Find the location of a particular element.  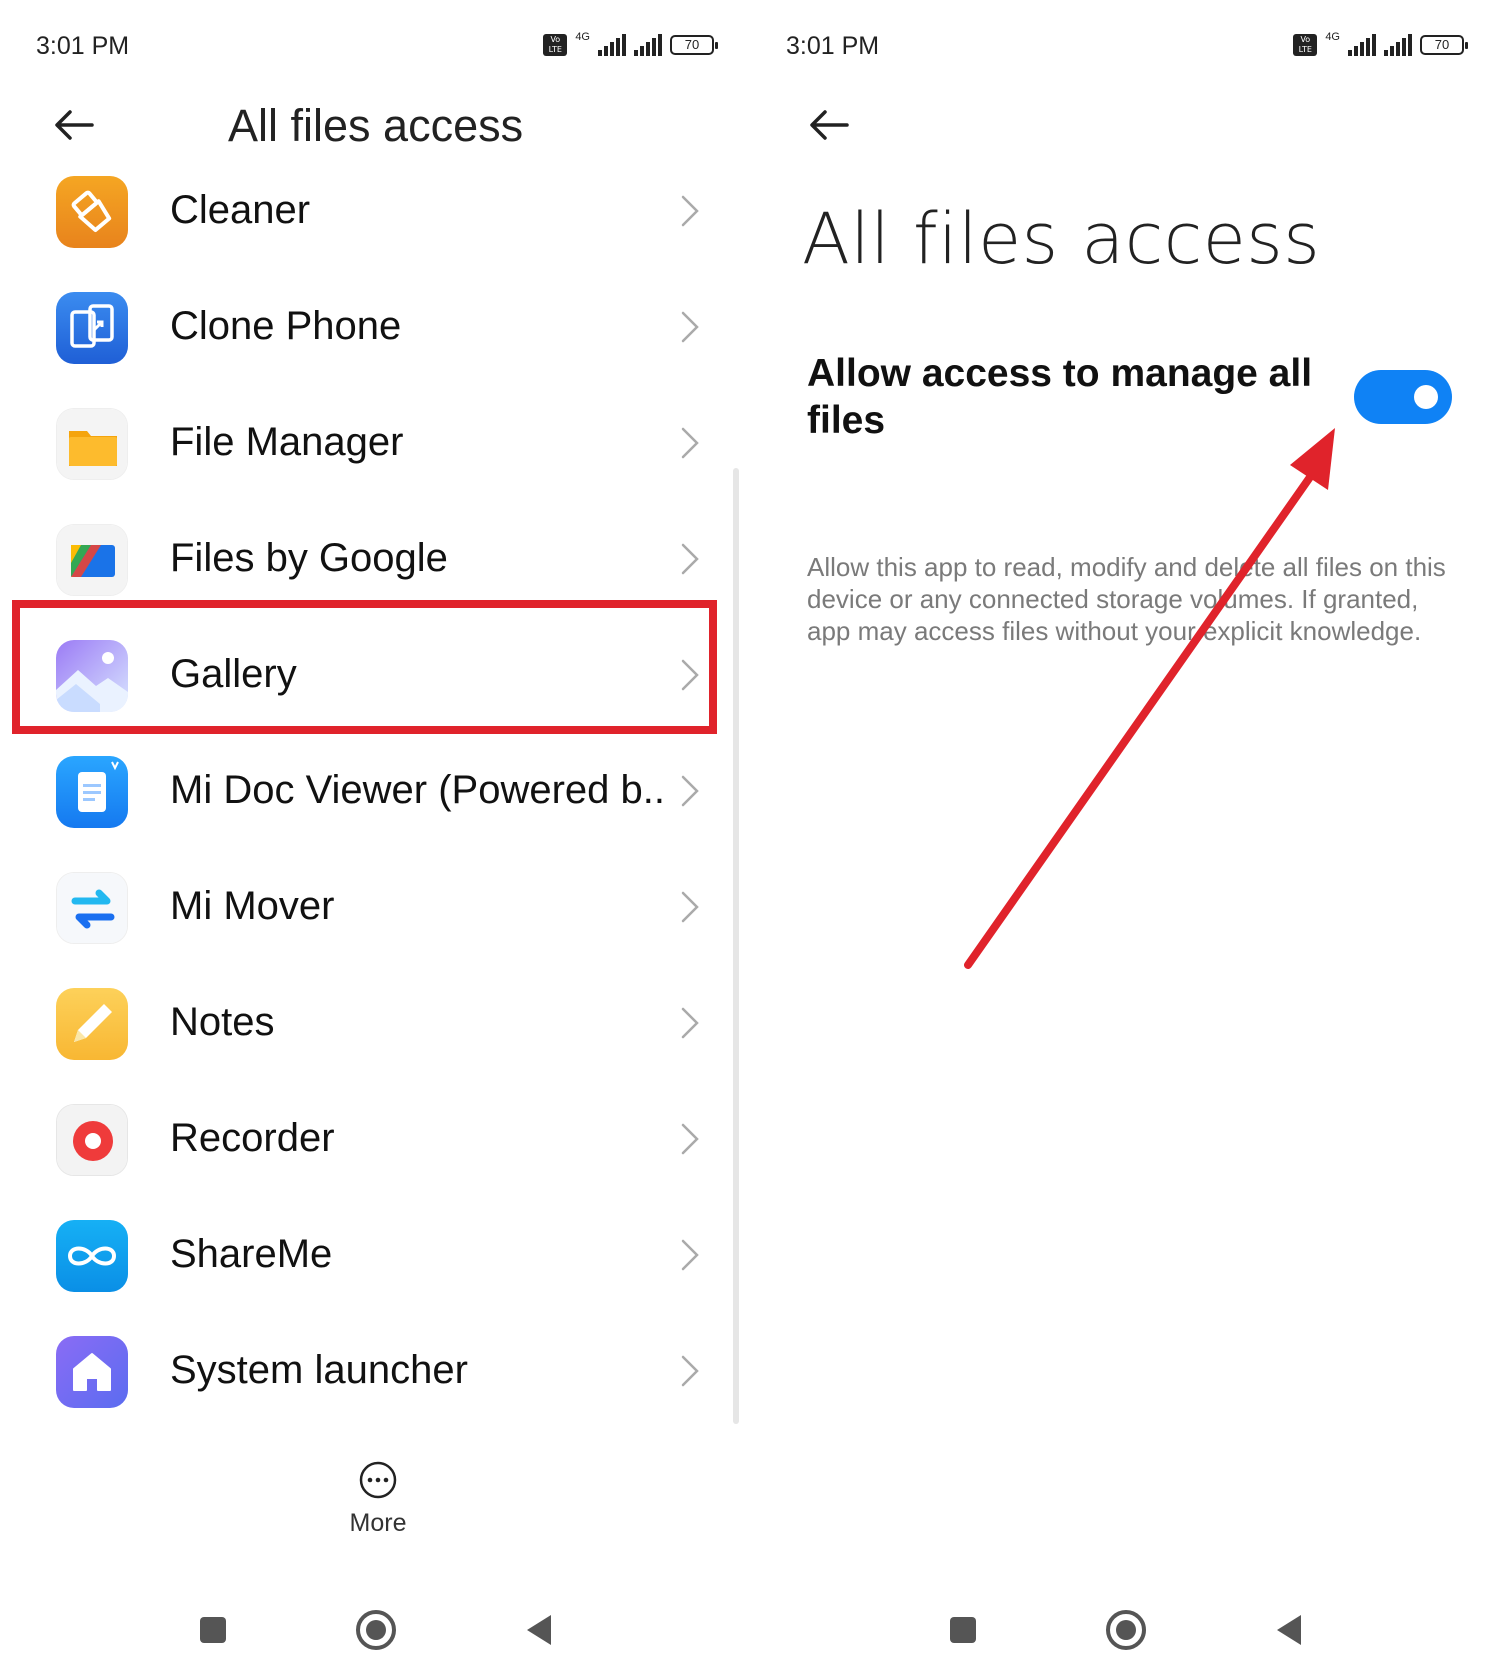

app-name: Files by Google is located at coordinates (309, 558).